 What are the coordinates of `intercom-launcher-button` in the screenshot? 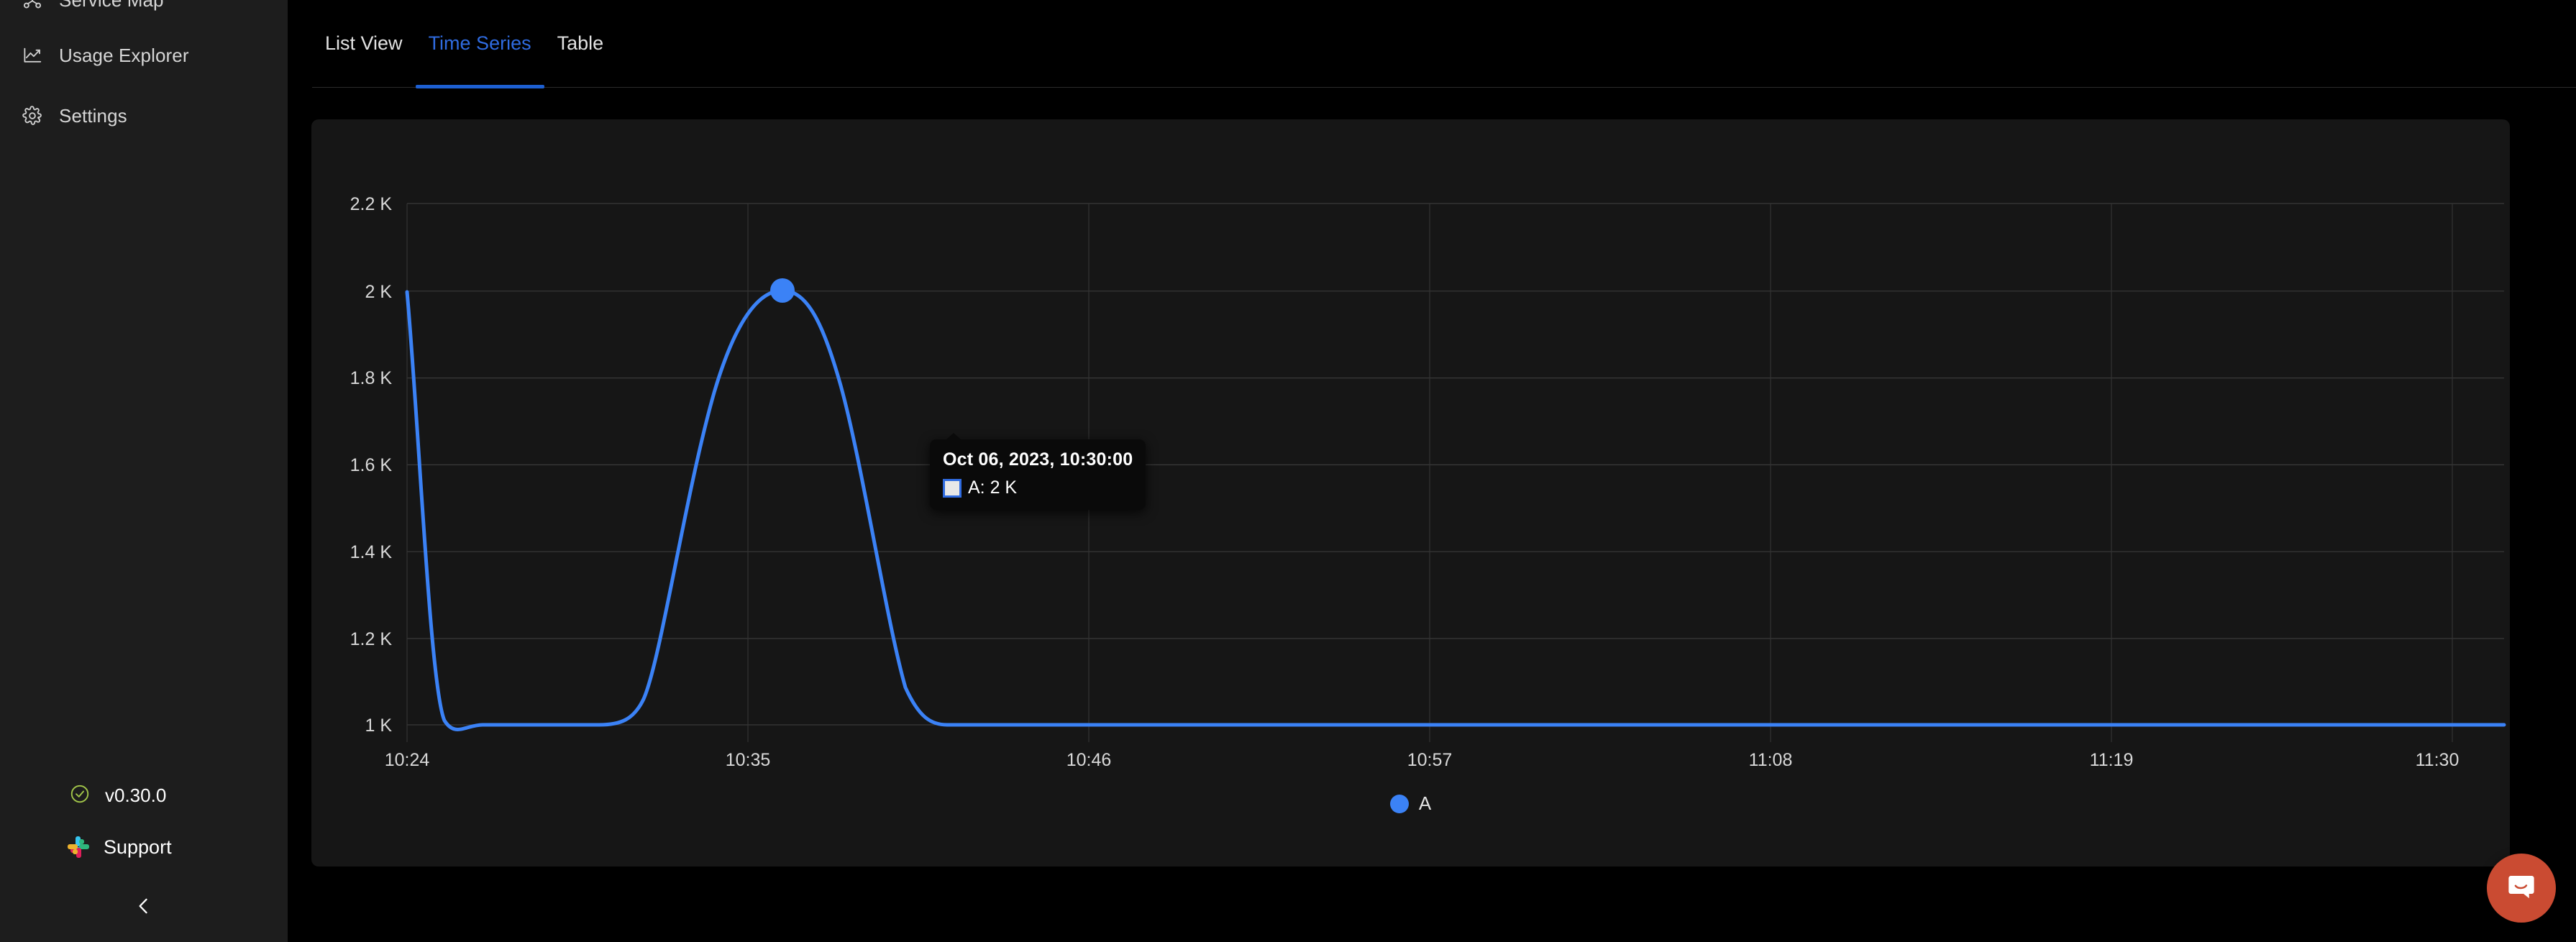 It's located at (2521, 888).